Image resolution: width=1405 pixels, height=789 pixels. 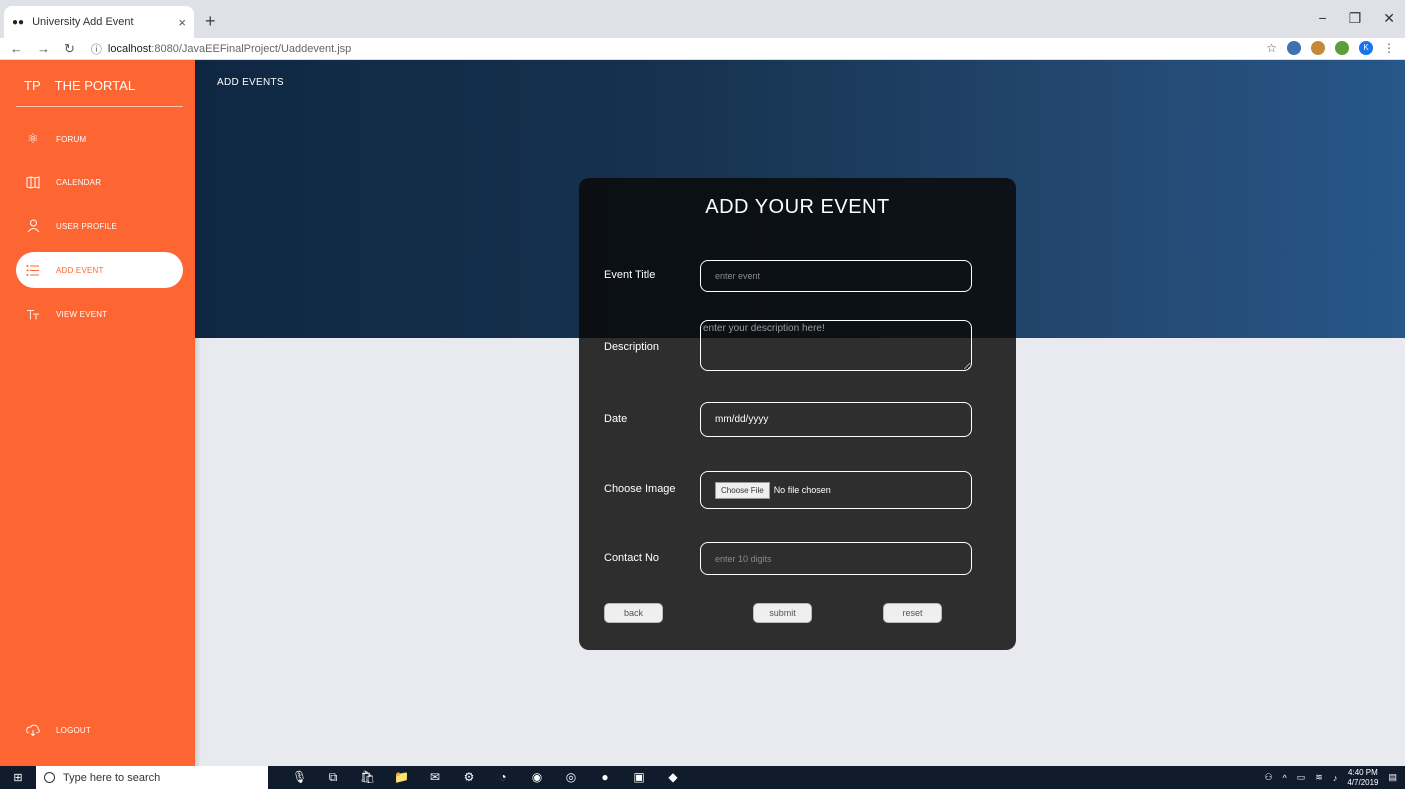 I want to click on url-path: :8080/JavaEEFinalProject/Uaddevent.jsp, so click(x=251, y=48).